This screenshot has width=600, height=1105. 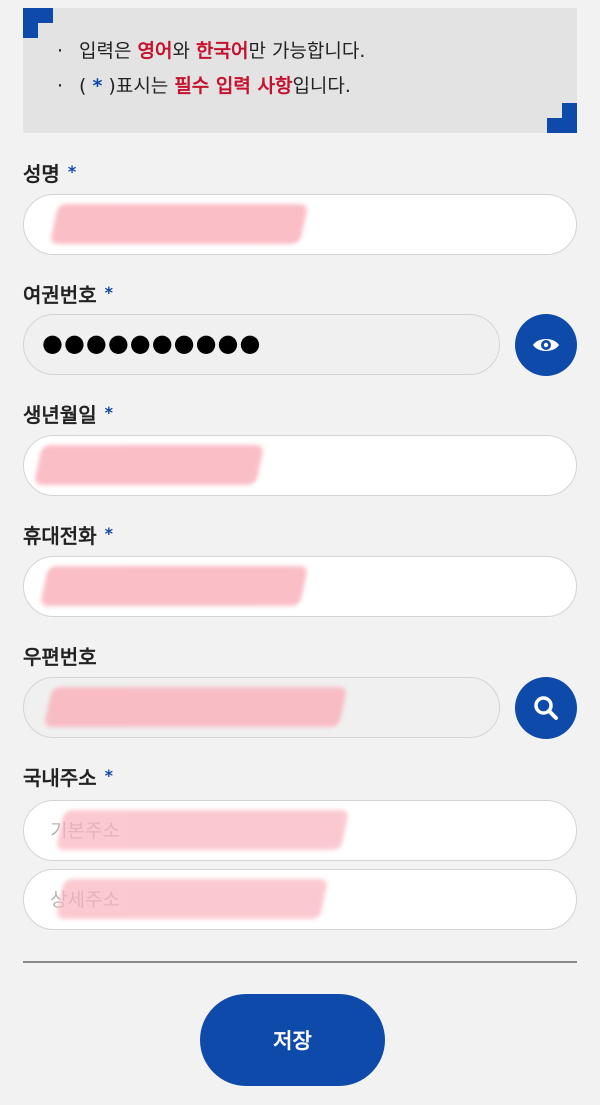 I want to click on passport-label: 여권번호 *, so click(x=68, y=295).